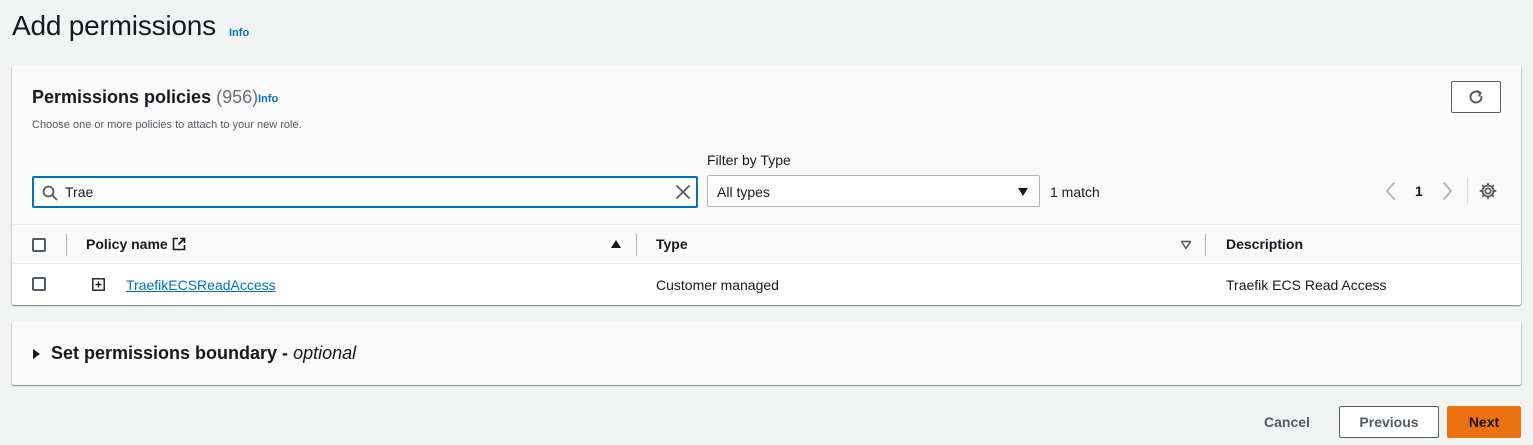  What do you see at coordinates (1488, 191) in the screenshot?
I see `gear-icon` at bounding box center [1488, 191].